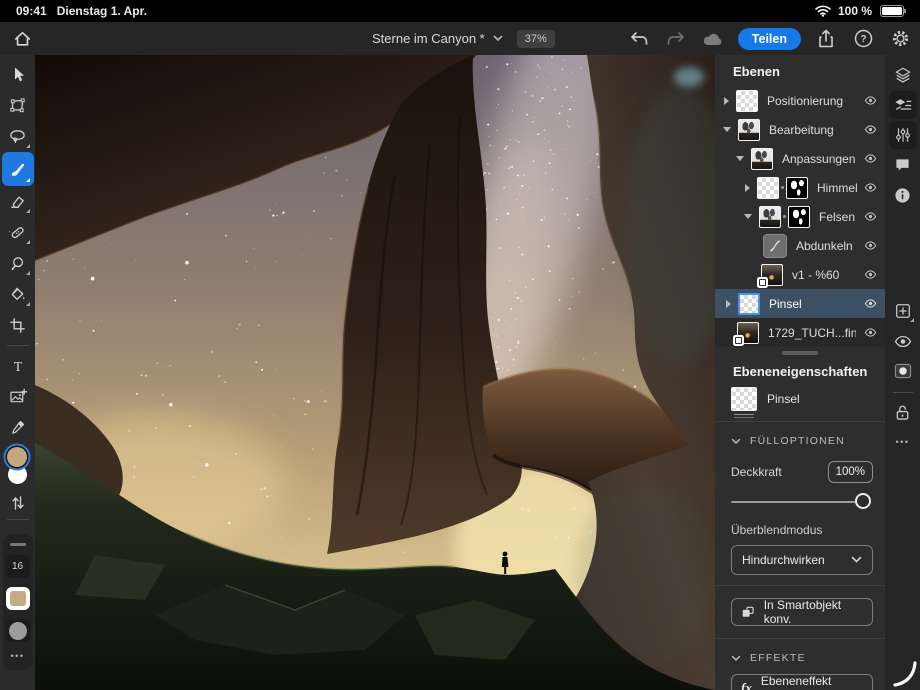 The image size is (920, 690). What do you see at coordinates (744, 401) in the screenshot?
I see `properties-layer-thumbnail` at bounding box center [744, 401].